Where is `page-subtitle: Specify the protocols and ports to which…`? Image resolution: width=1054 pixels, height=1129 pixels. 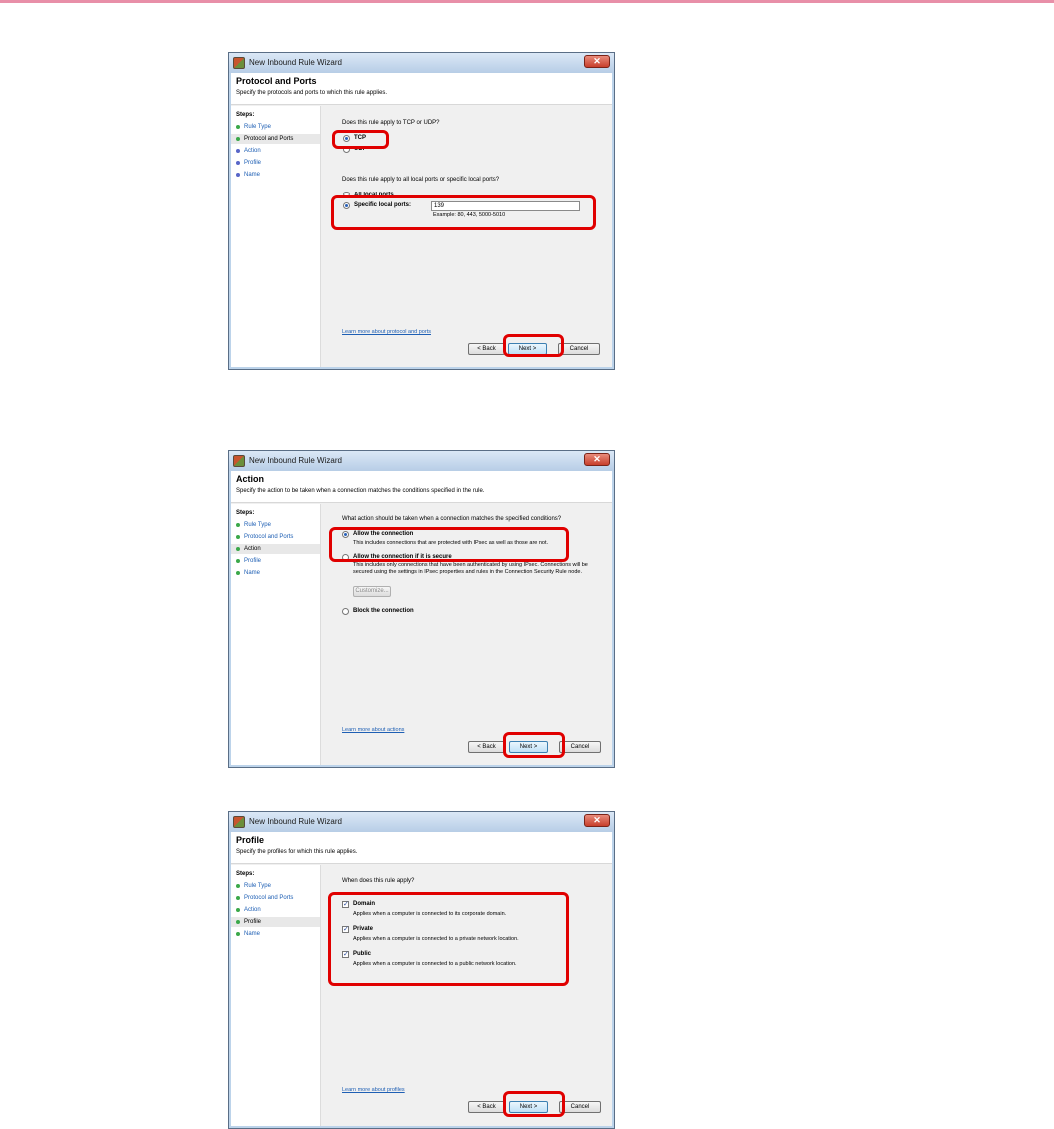 page-subtitle: Specify the protocols and ports to which… is located at coordinates (312, 93).